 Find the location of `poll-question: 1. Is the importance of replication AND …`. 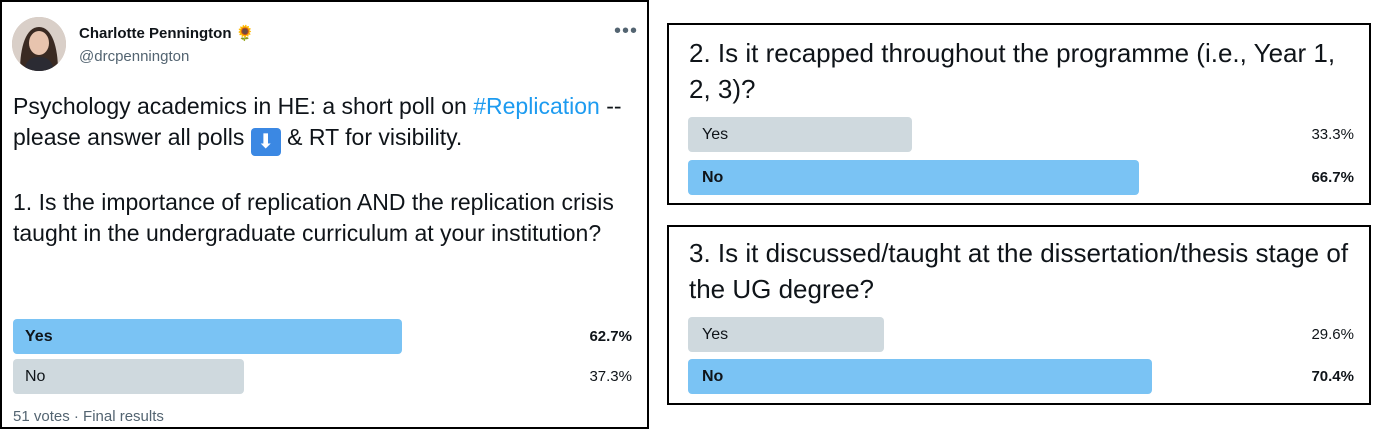

poll-question: 1. Is the importance of replication AND … is located at coordinates (313, 217).